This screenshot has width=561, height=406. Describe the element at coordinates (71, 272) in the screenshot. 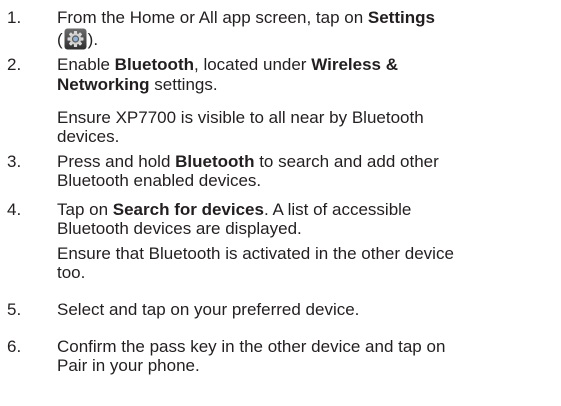

I see `step-note: too.` at that location.